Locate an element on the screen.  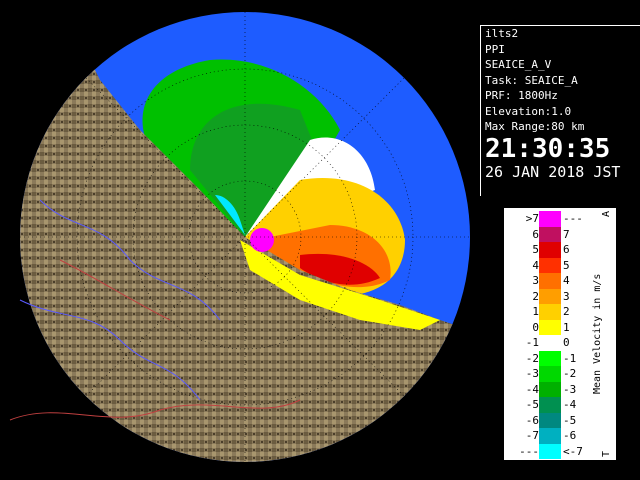
legend-label-left: 0 is located at coordinates (535, 327).